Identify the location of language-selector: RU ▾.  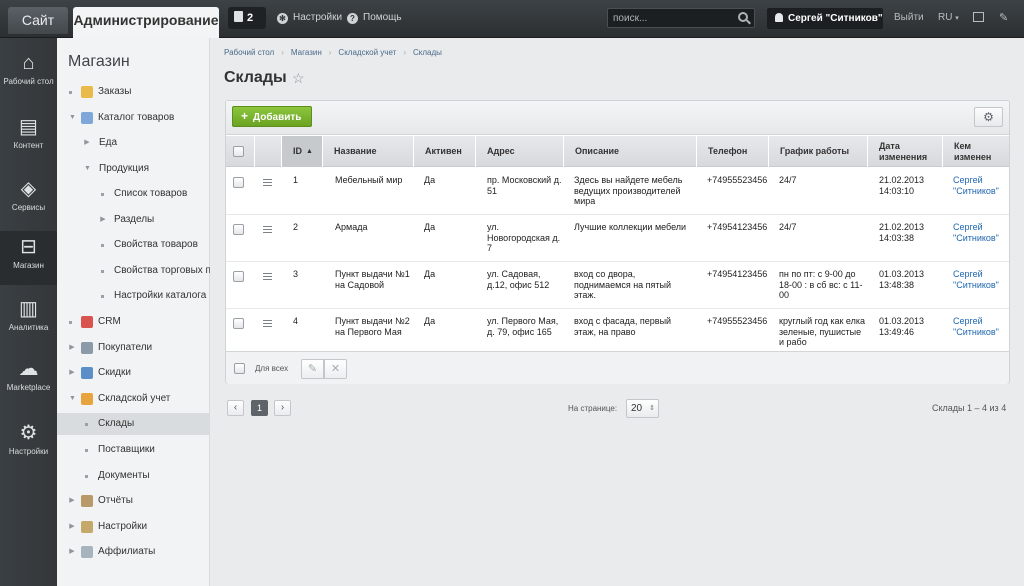
(948, 17).